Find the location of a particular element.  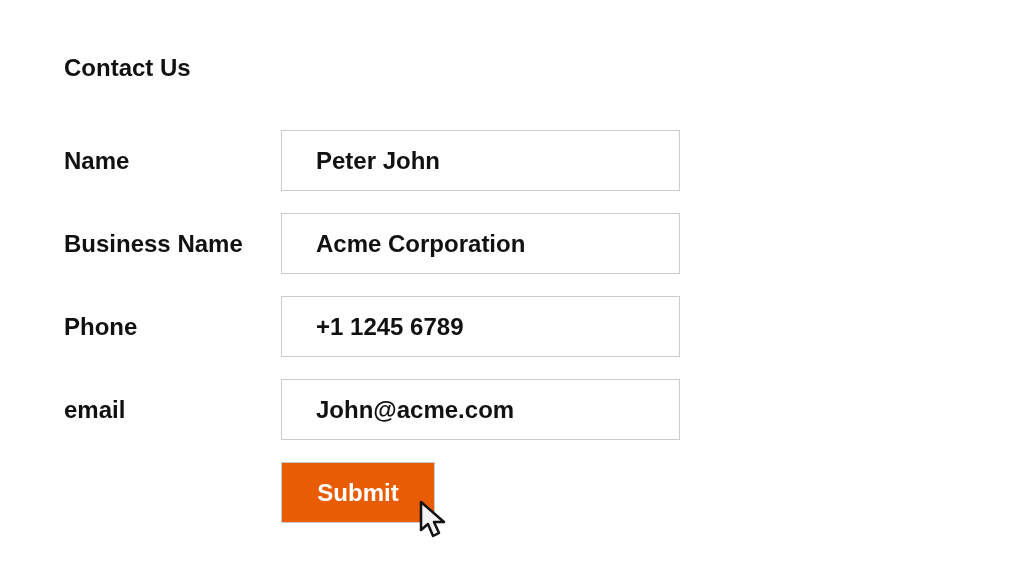

field-label: Business Name is located at coordinates (154, 243).